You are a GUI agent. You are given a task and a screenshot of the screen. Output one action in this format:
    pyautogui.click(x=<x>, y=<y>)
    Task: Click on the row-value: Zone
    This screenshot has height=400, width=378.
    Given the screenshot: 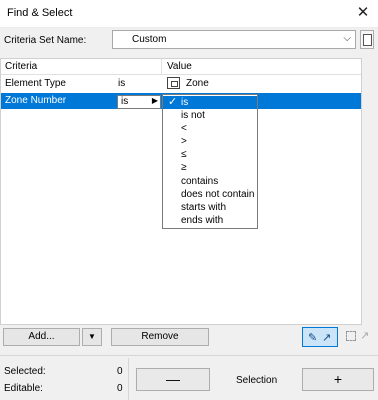 What is the action you would take?
    pyautogui.click(x=197, y=83)
    